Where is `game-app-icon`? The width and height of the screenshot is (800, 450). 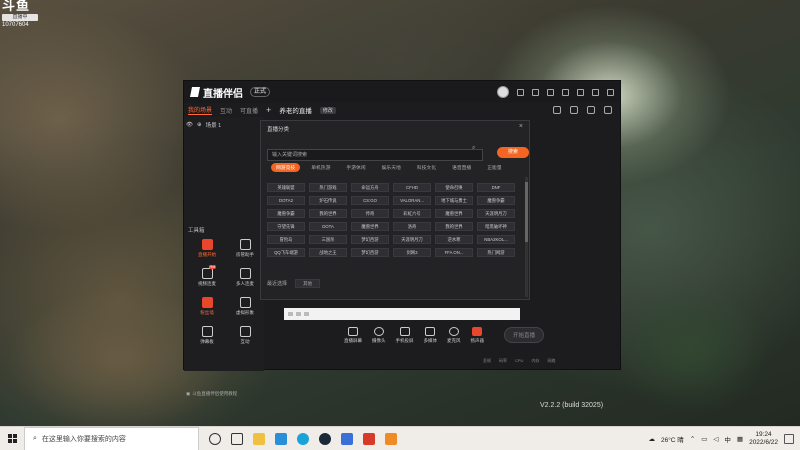
game-app-icon is located at coordinates (369, 438).